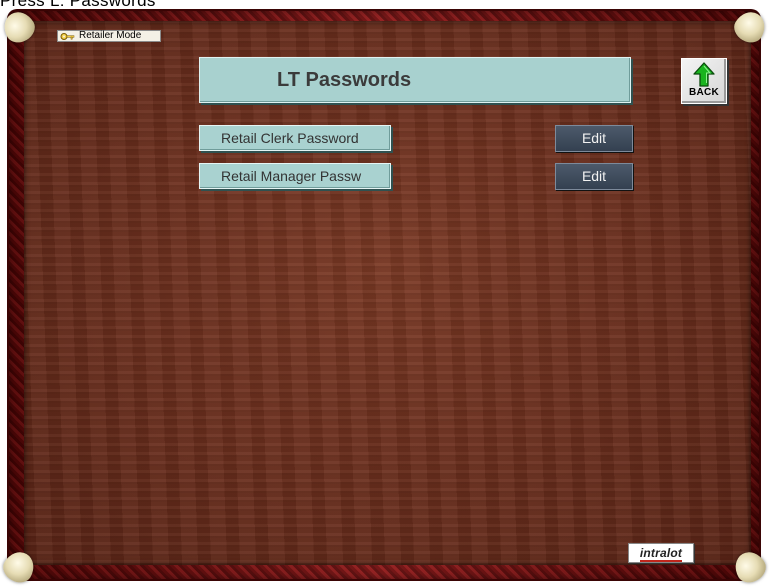 Image resolution: width=769 pixels, height=588 pixels. What do you see at coordinates (67, 36) in the screenshot?
I see `key-icon` at bounding box center [67, 36].